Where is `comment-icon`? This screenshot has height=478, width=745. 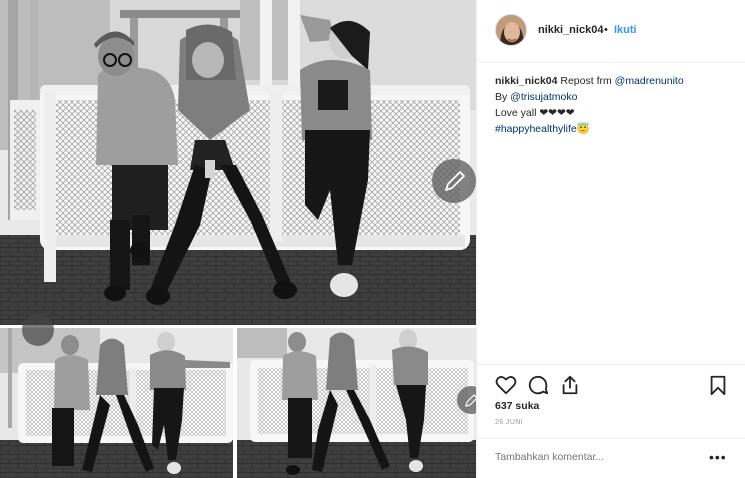
comment-icon is located at coordinates (538, 385).